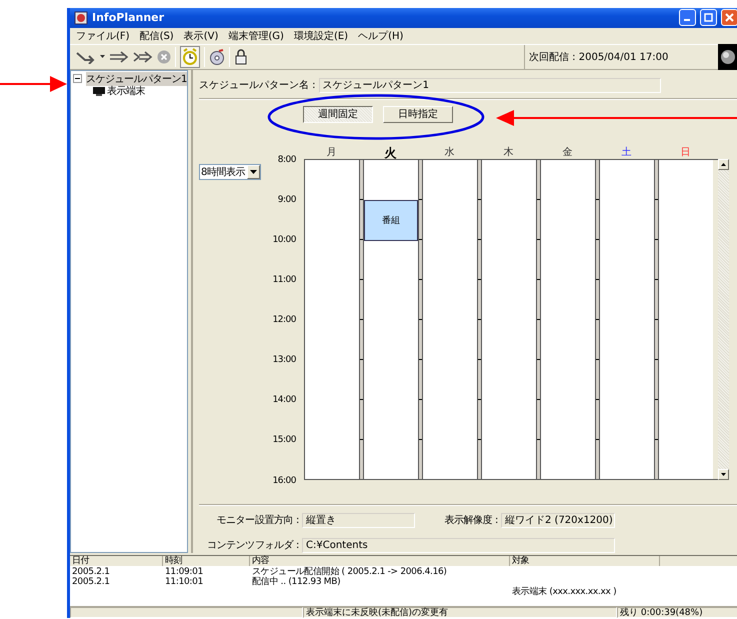 This screenshot has width=737, height=619. I want to click on close-icon, so click(729, 17).